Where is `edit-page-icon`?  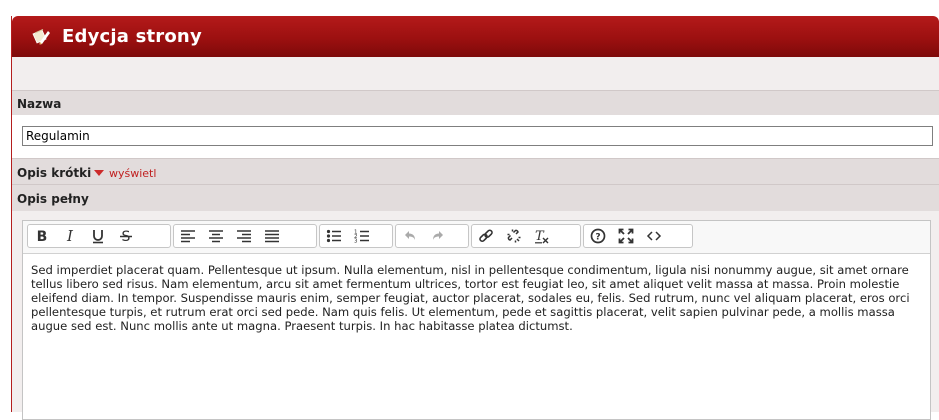
edit-page-icon is located at coordinates (41, 37).